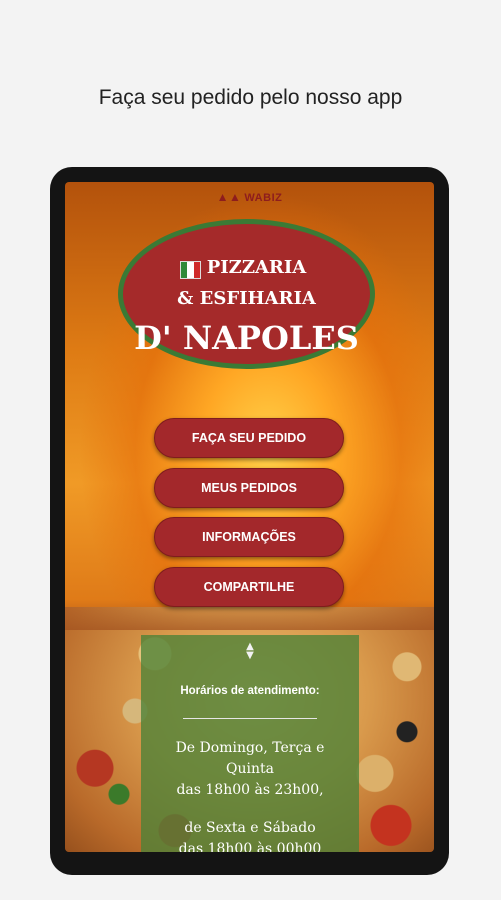  What do you see at coordinates (249, 587) in the screenshot?
I see `share-button: COMPARTILHE` at bounding box center [249, 587].